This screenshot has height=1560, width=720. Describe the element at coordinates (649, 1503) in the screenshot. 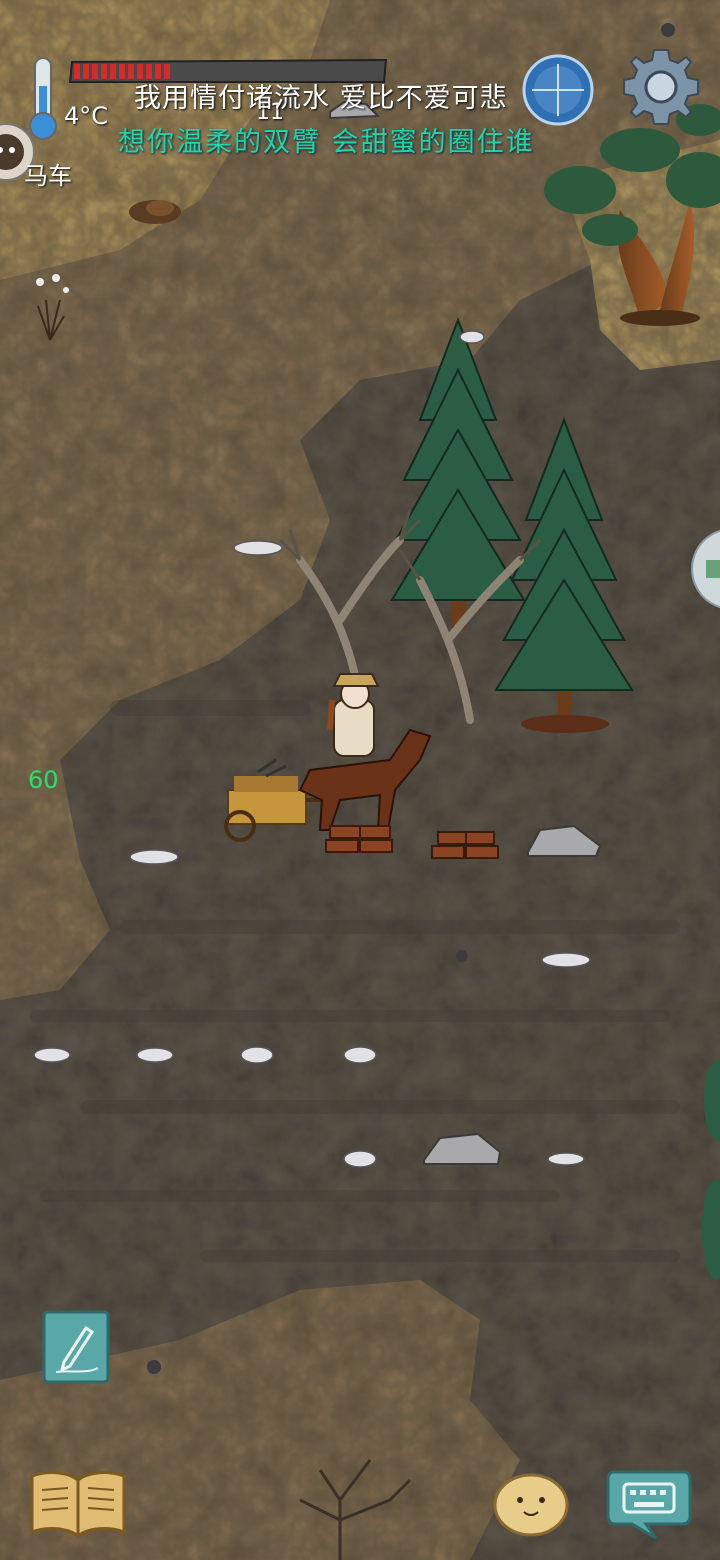

I see `keyboard-icon` at that location.